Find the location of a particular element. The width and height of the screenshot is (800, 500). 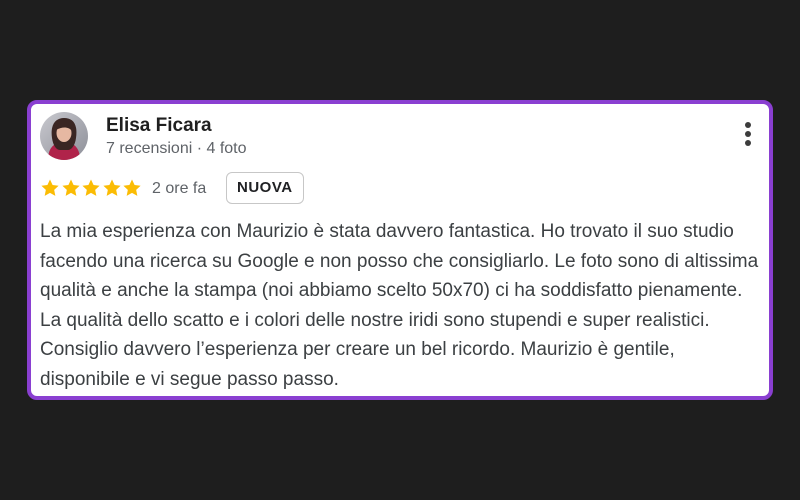

star-rating is located at coordinates (91, 189).